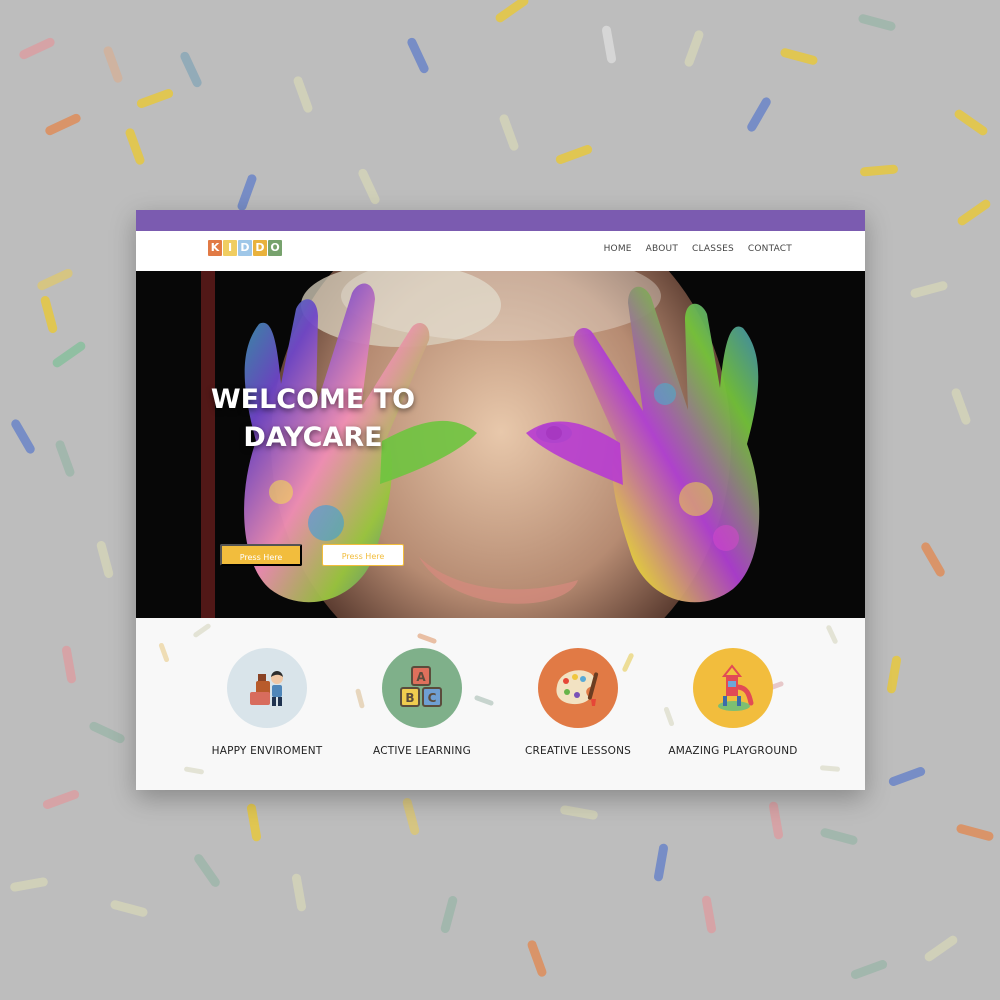  What do you see at coordinates (662, 249) in the screenshot?
I see `nav-about: ABOUT` at bounding box center [662, 249].